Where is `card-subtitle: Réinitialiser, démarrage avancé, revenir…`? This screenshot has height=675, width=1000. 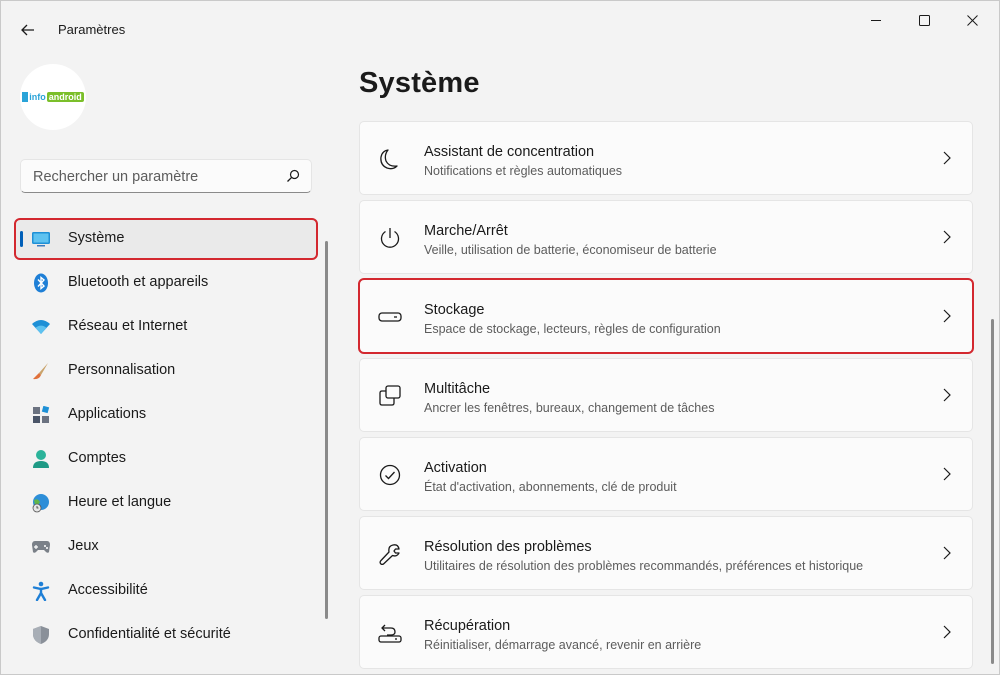
card-subtitle: Réinitialiser, démarrage avancé, revenir… is located at coordinates (563, 645).